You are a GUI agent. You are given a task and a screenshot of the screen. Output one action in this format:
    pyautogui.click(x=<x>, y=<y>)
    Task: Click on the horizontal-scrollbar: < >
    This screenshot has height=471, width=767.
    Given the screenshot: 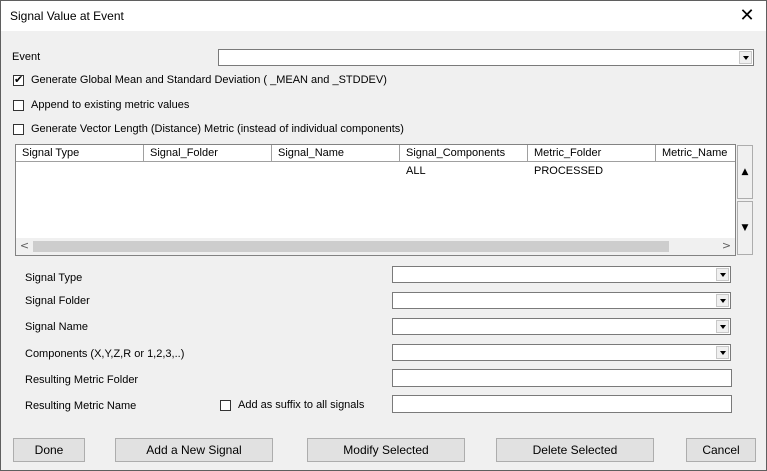 What is the action you would take?
    pyautogui.click(x=375, y=246)
    